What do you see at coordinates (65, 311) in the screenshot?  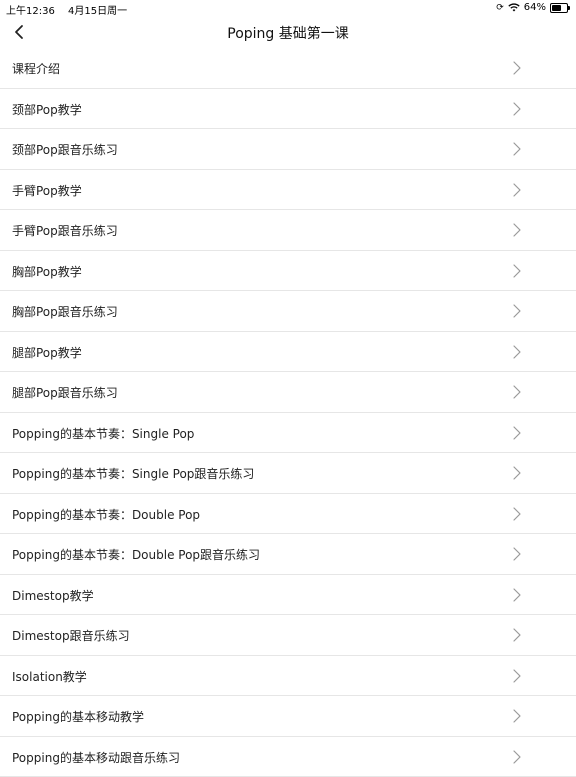 I see `list-item-label: 胸部Pop跟音乐练习` at bounding box center [65, 311].